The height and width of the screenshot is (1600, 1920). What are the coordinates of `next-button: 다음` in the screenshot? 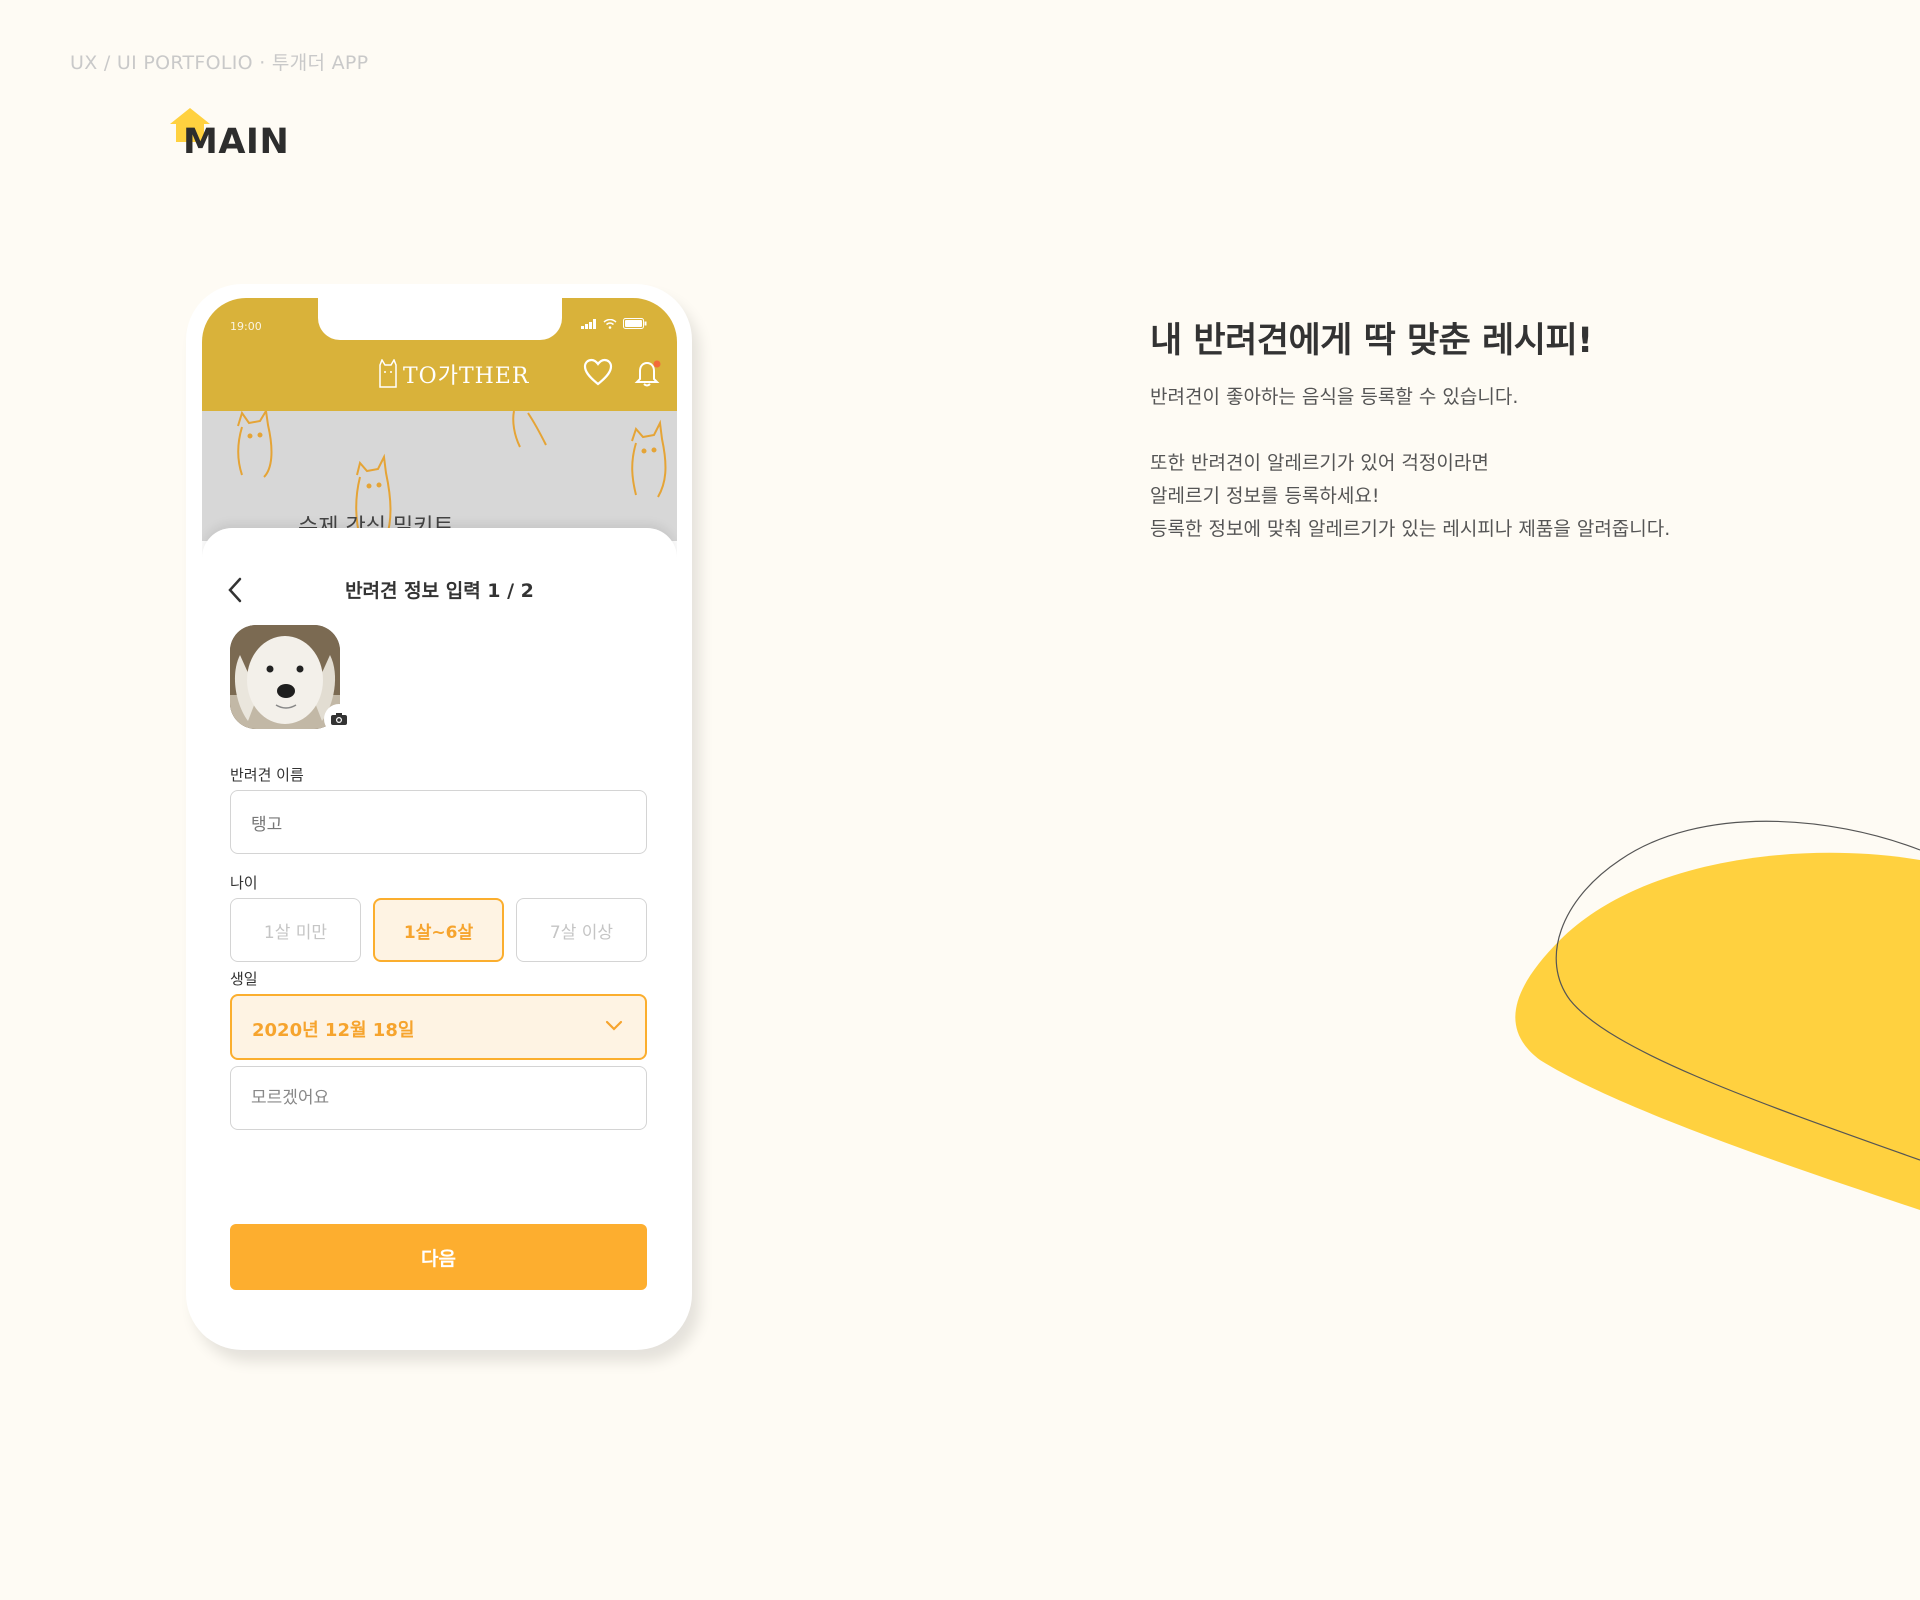 It's located at (438, 1257).